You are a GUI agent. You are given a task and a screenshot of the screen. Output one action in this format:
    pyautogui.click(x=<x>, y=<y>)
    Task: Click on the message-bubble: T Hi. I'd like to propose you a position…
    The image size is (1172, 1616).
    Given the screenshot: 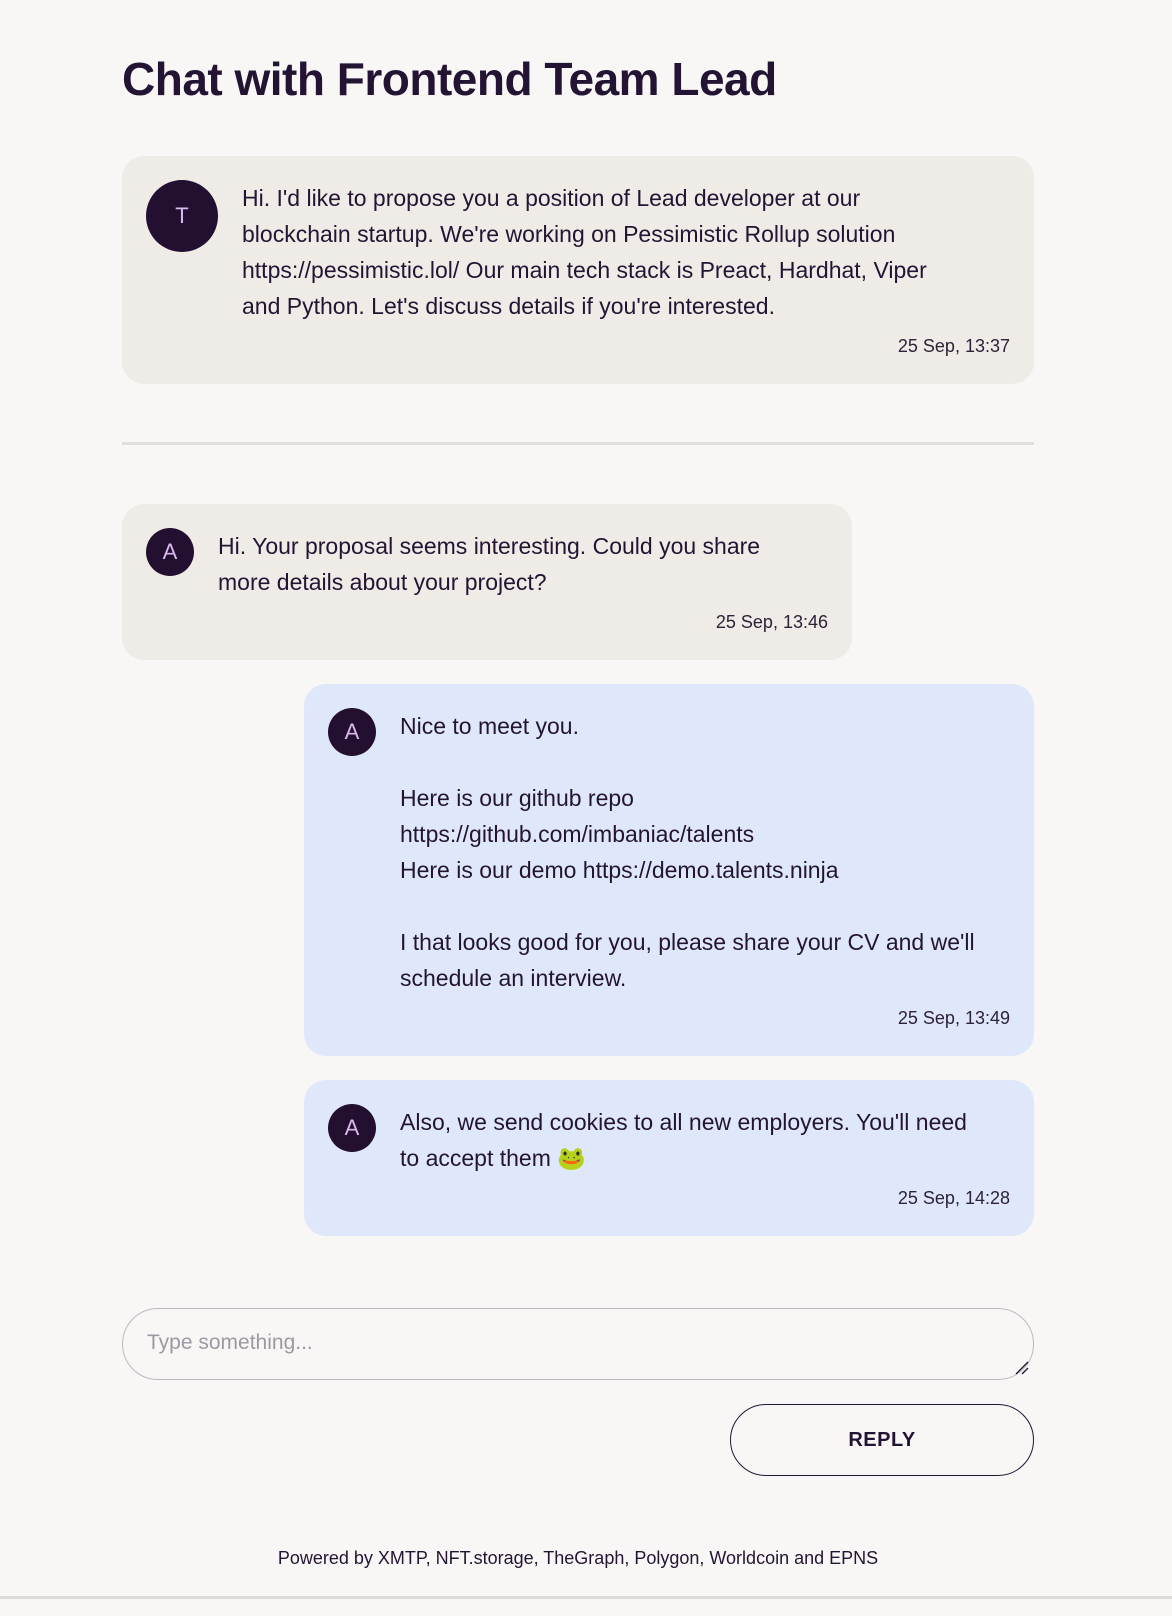 What is the action you would take?
    pyautogui.click(x=578, y=270)
    